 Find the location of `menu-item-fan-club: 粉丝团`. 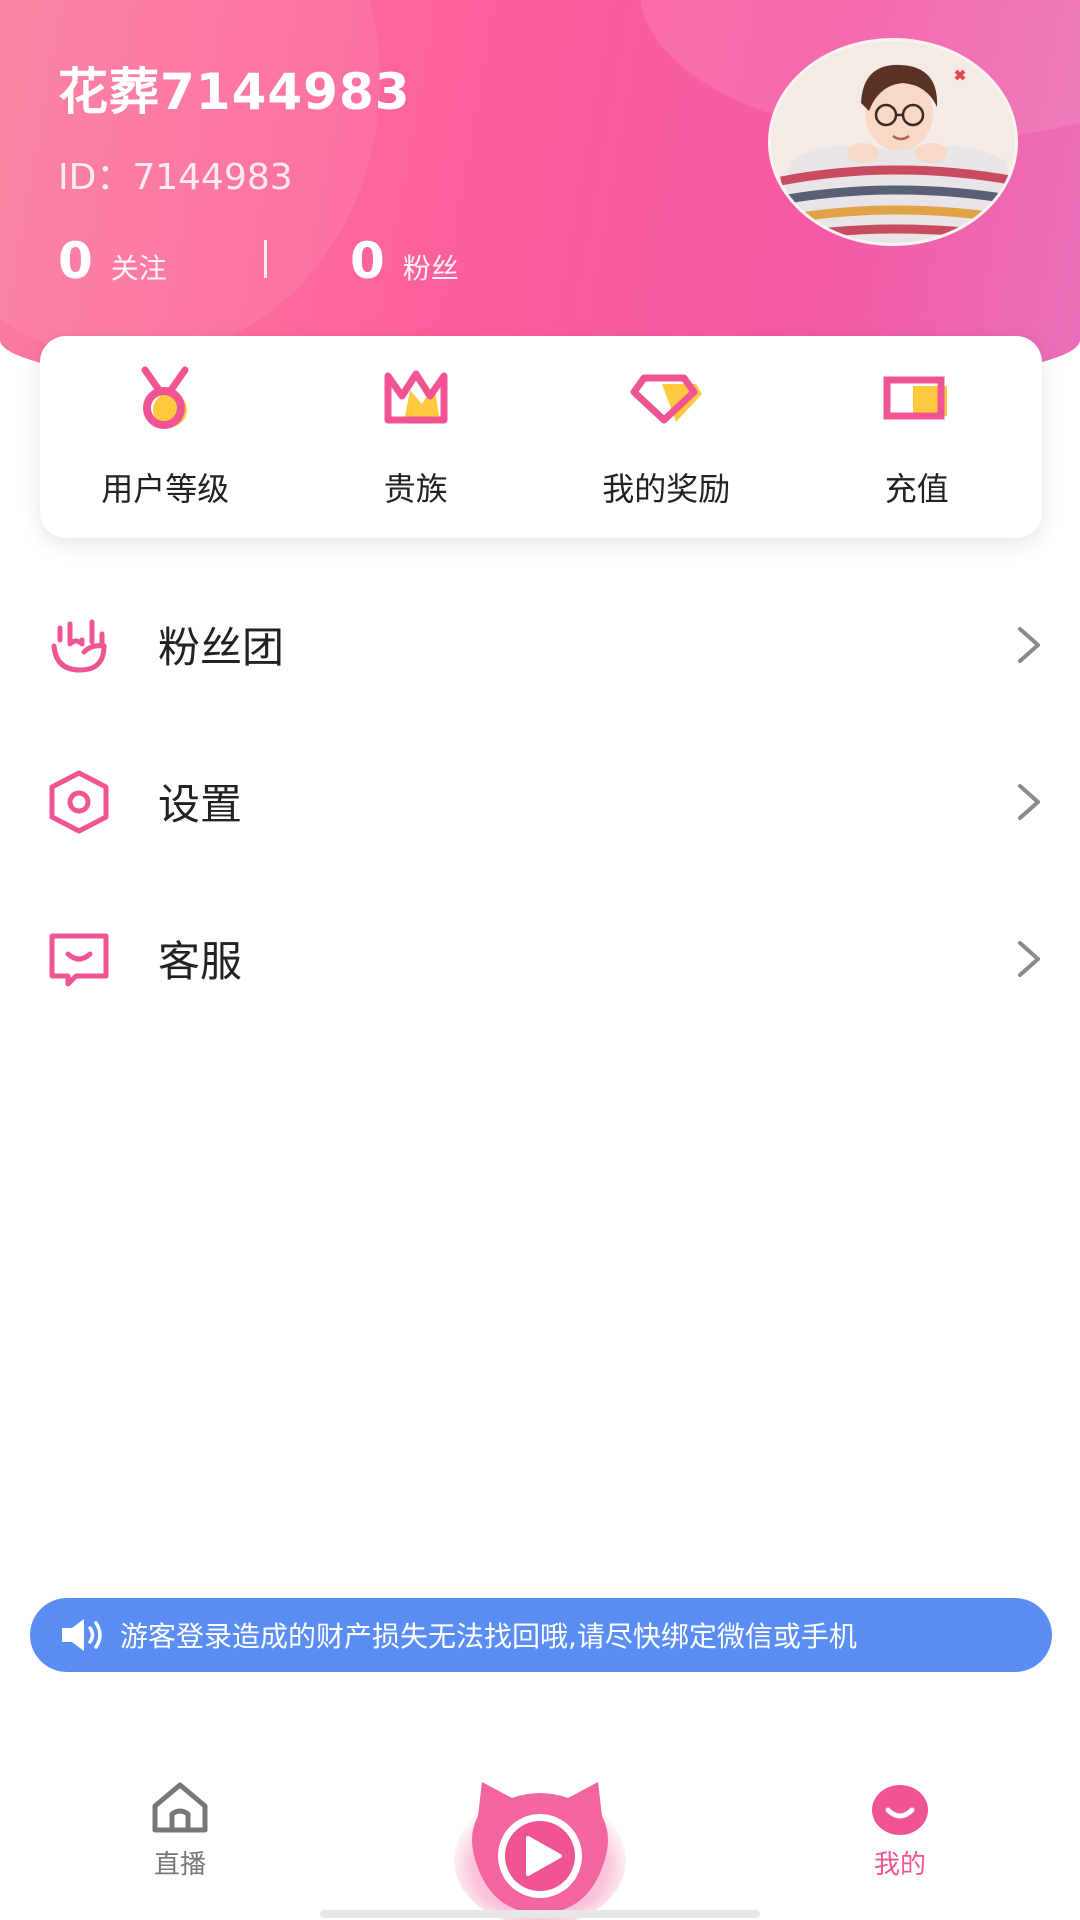

menu-item-fan-club: 粉丝团 is located at coordinates (540, 644).